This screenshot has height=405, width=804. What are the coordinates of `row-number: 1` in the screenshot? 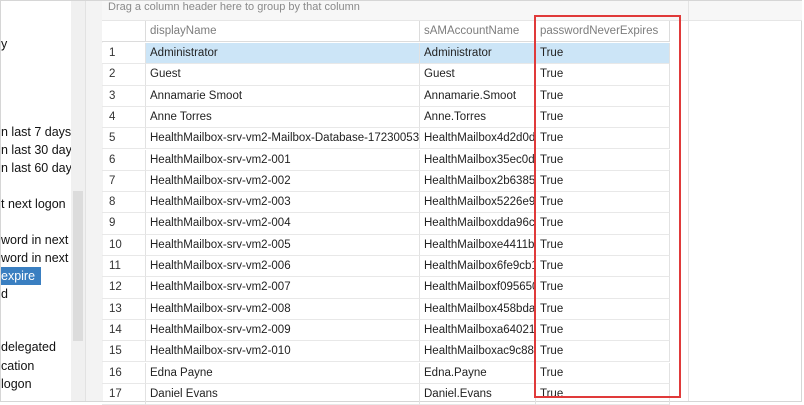 It's located at (124, 54).